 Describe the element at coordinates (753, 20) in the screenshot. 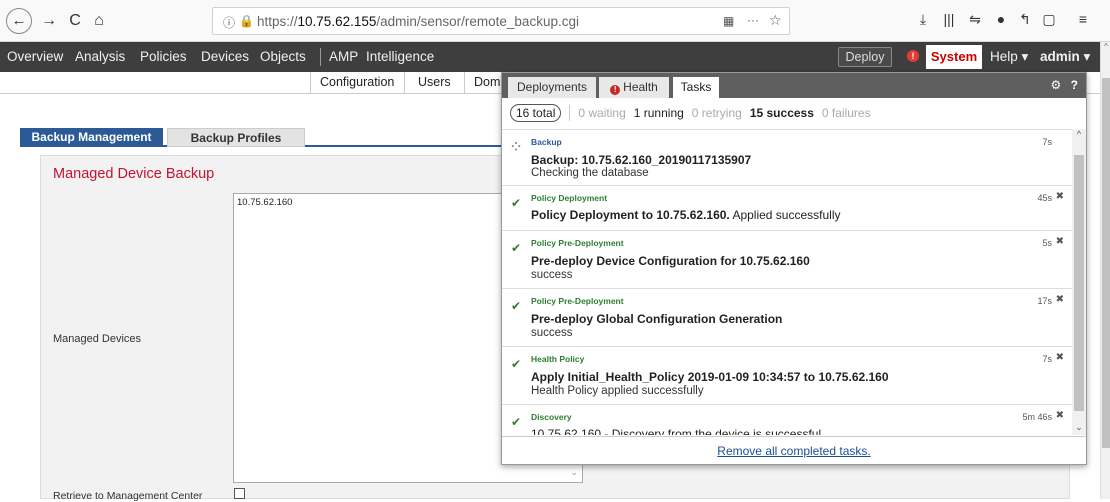

I see `page-actions-icon: ···` at that location.